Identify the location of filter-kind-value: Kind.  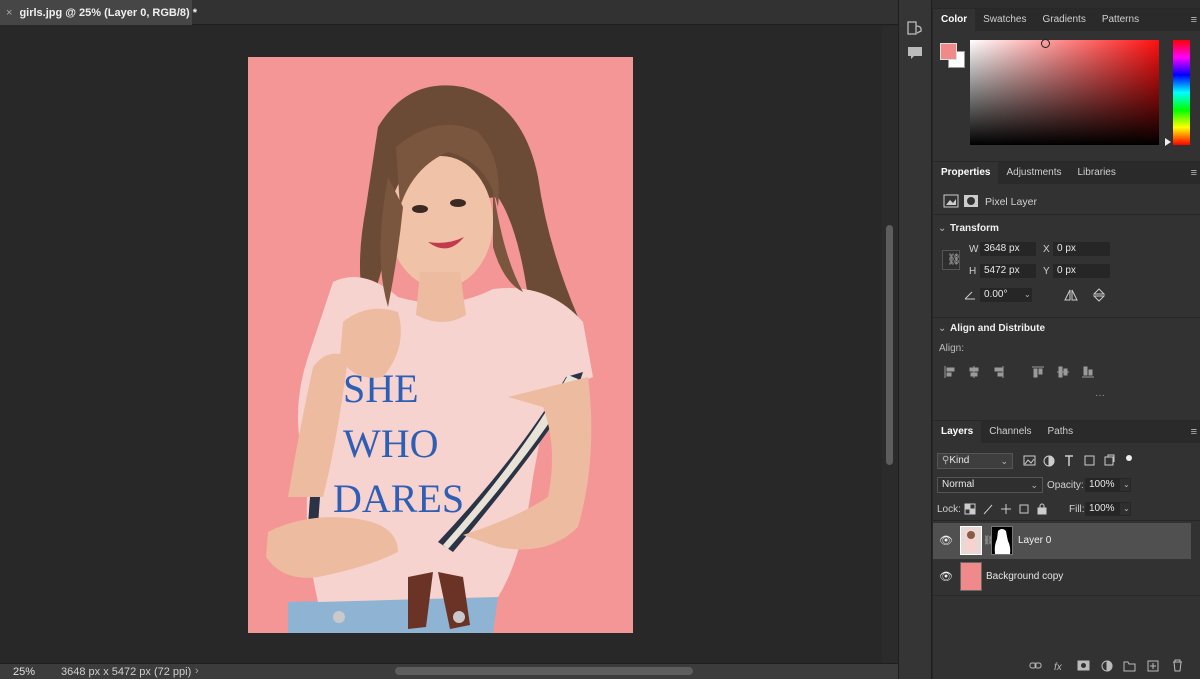
(959, 460).